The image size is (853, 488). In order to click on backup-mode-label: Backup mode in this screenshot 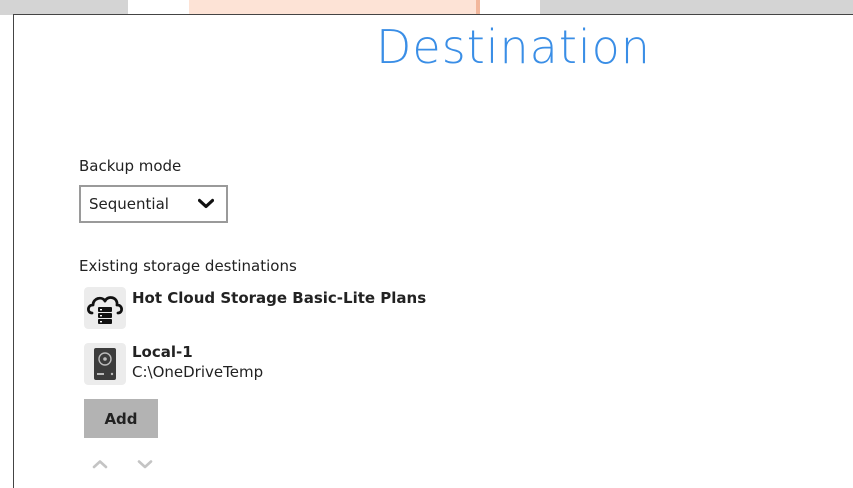, I will do `click(130, 166)`.